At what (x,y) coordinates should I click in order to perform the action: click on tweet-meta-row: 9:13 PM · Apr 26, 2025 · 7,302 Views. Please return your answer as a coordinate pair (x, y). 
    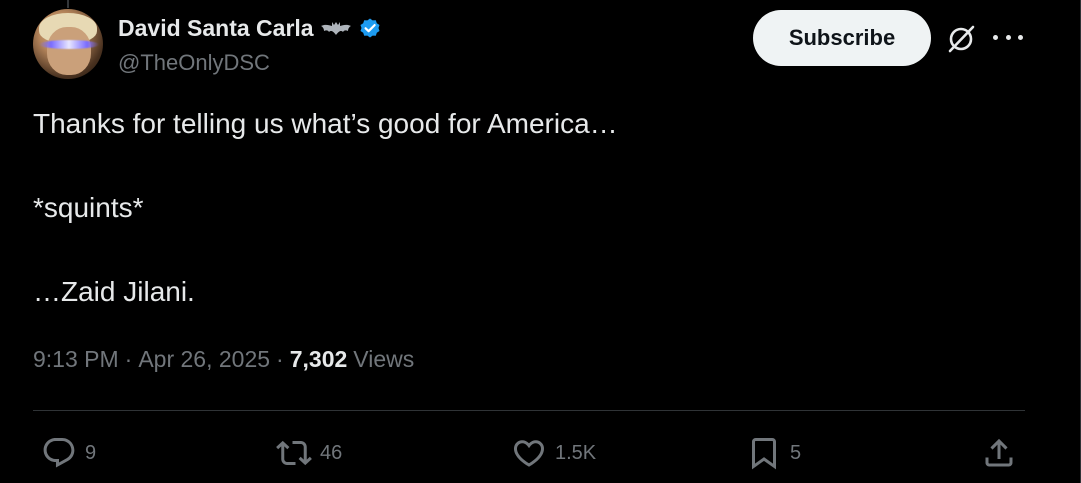
    Looking at the image, I should click on (223, 359).